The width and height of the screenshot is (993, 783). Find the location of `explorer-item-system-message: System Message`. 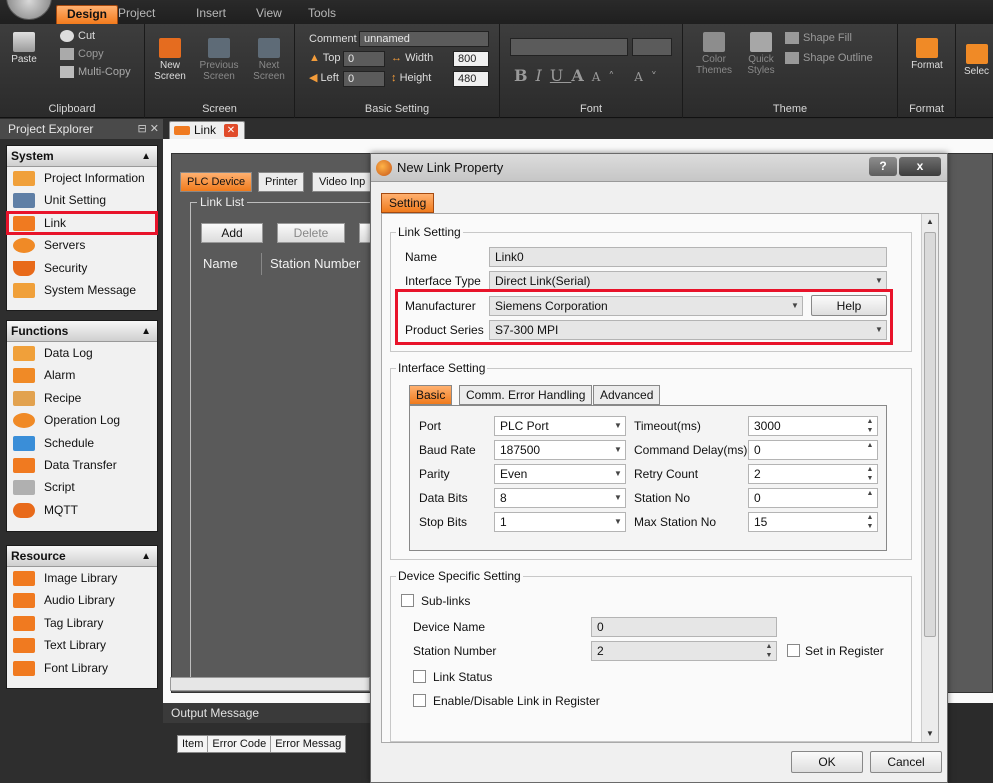

explorer-item-system-message: System Message is located at coordinates (82, 290).